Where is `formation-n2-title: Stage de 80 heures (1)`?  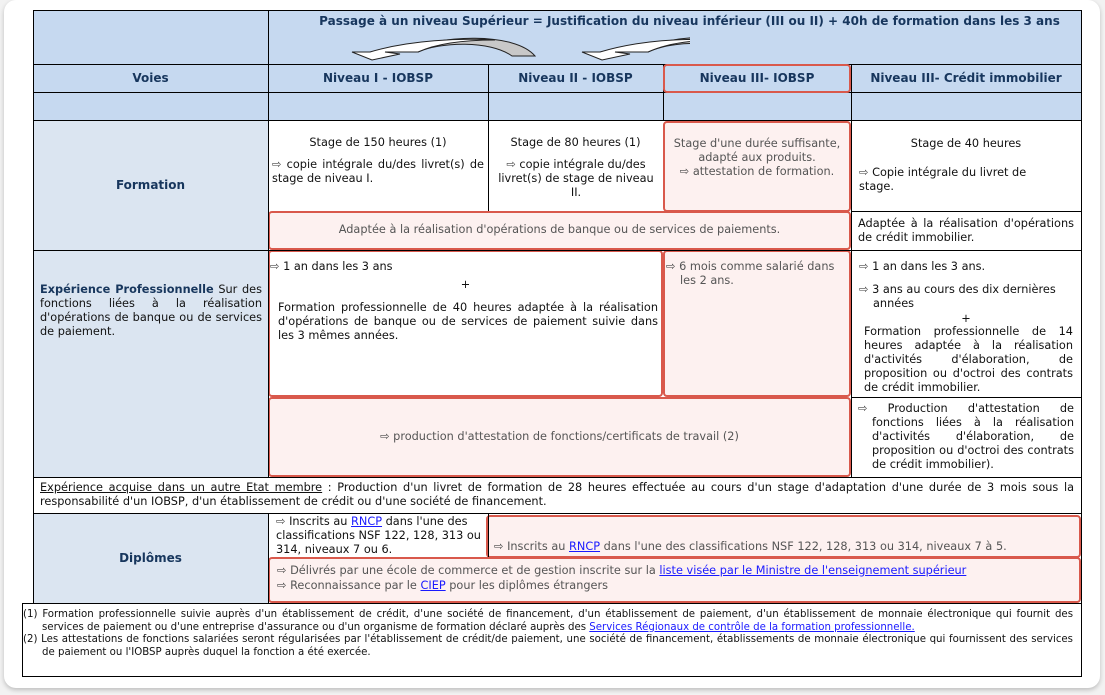 formation-n2-title: Stage de 80 heures (1) is located at coordinates (575, 142).